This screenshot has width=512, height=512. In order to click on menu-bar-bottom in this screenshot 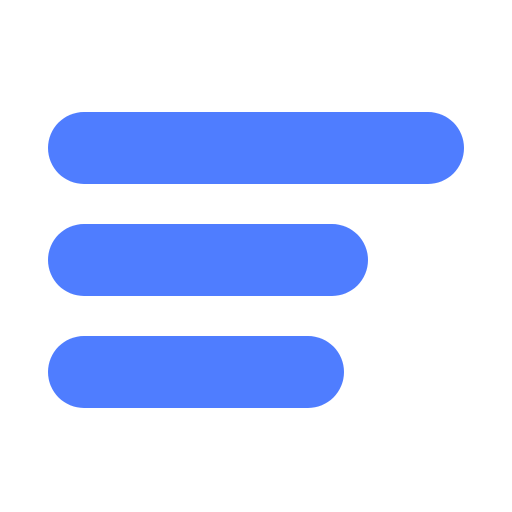, I will do `click(196, 372)`.